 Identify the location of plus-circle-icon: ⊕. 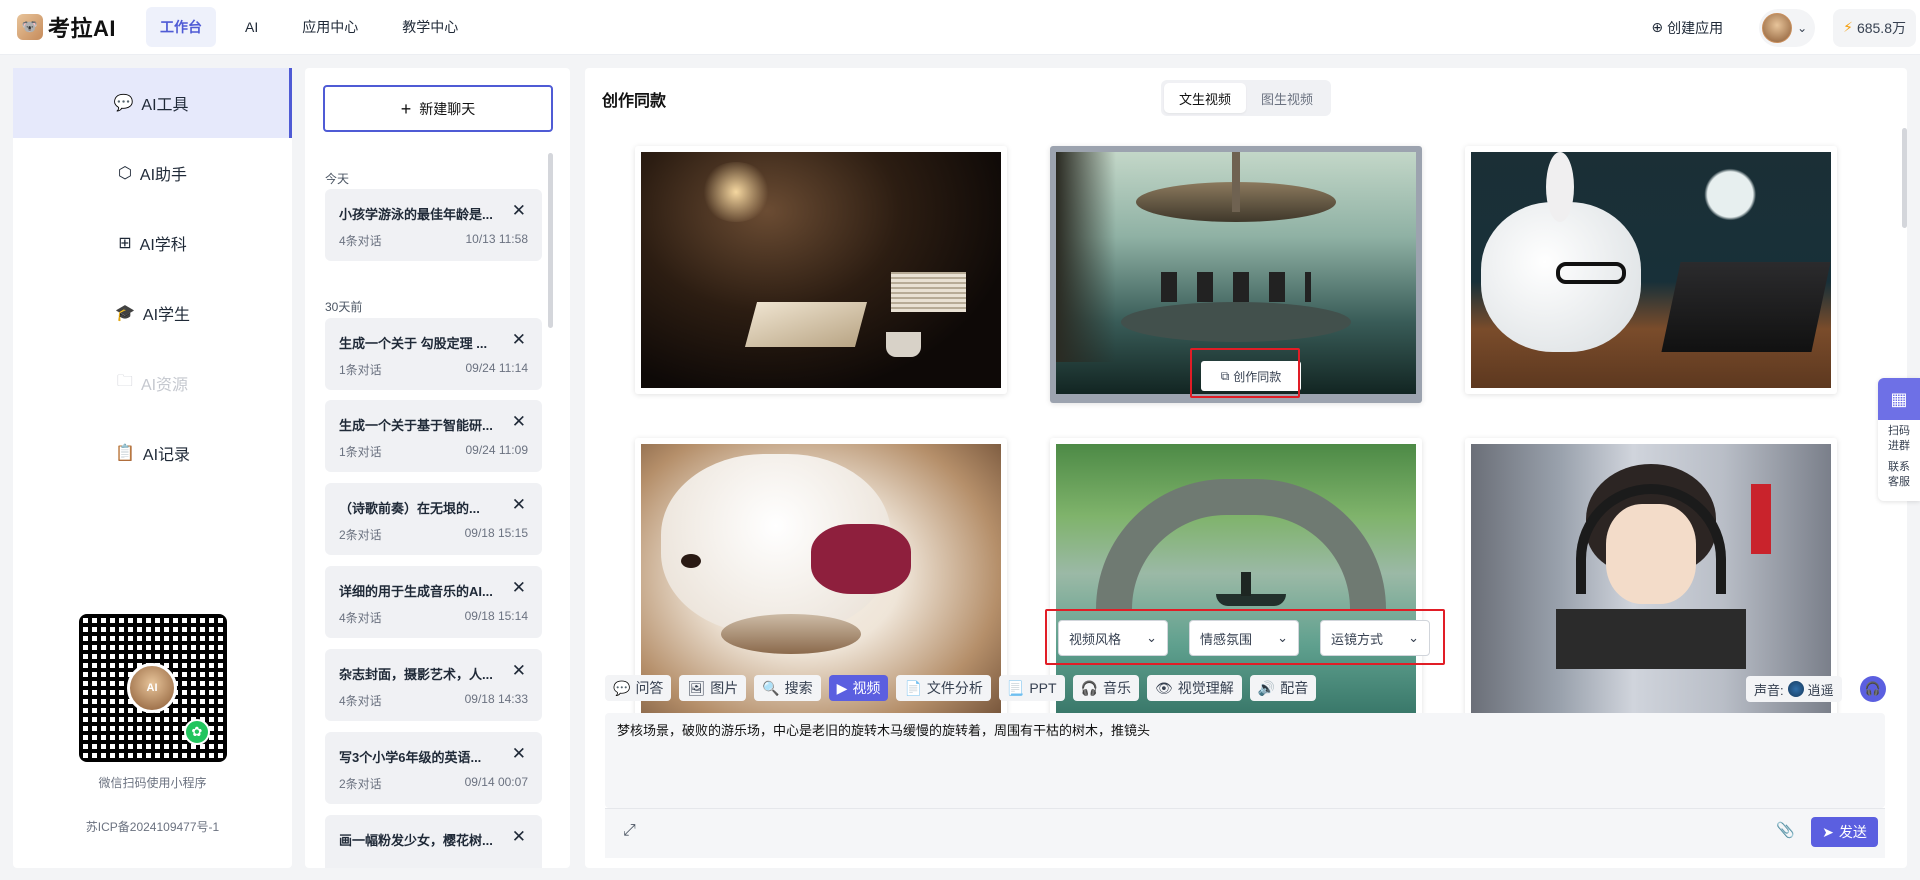
(1657, 27).